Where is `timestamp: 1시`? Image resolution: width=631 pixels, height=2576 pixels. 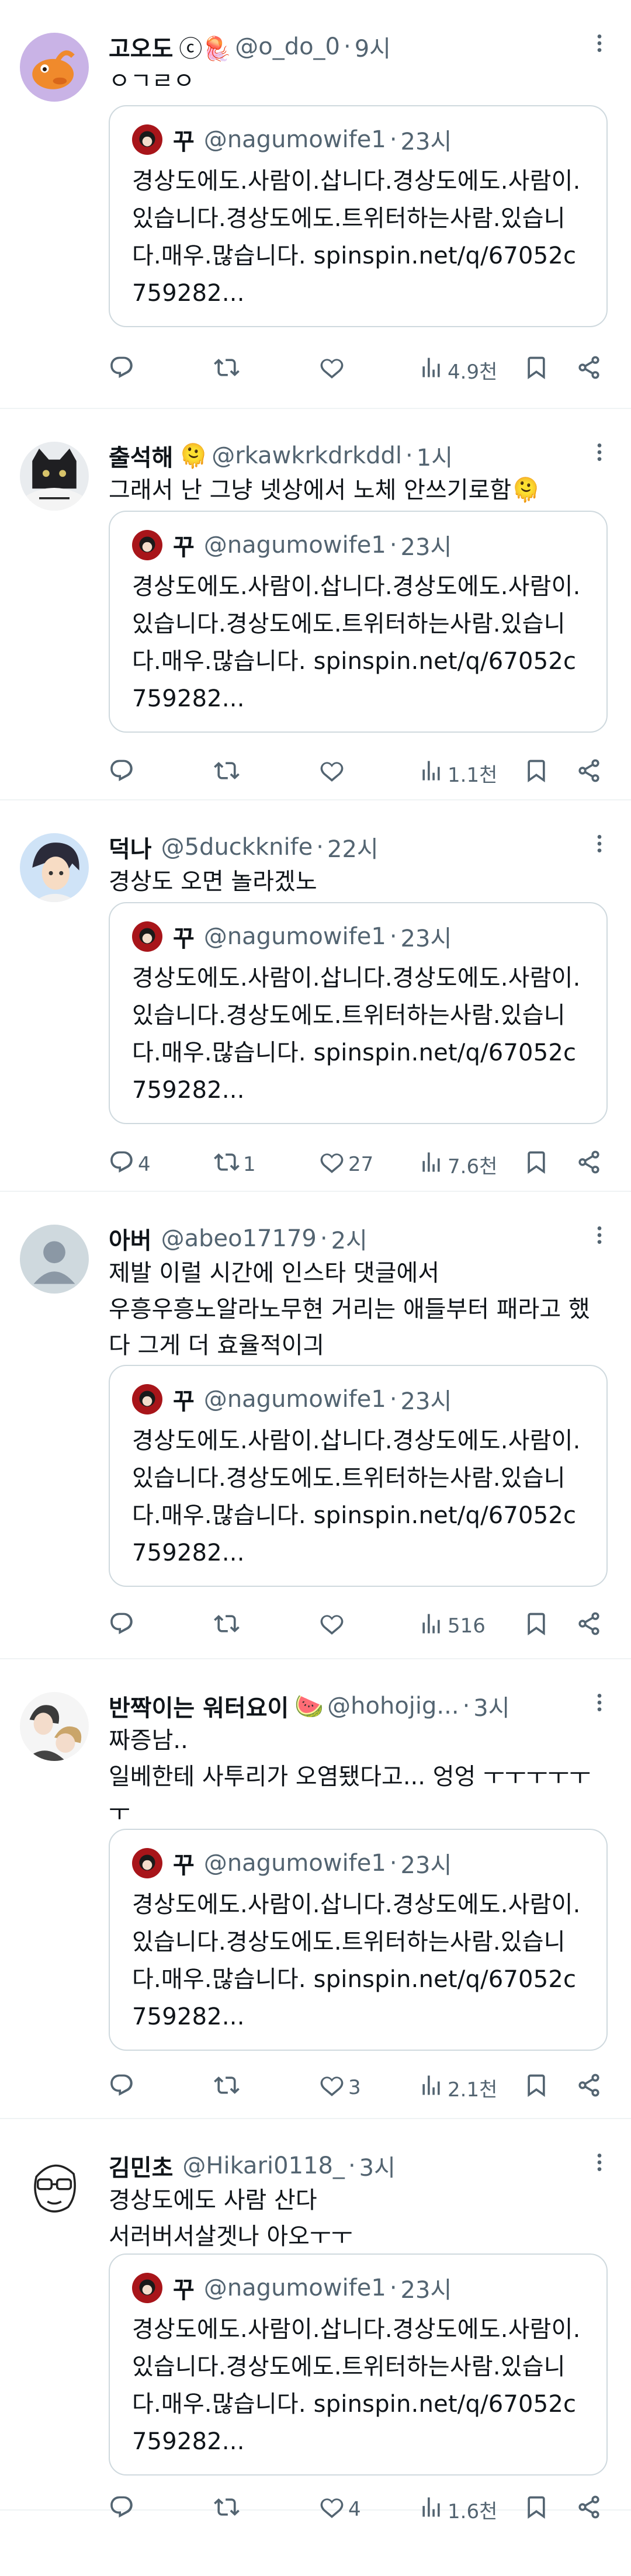
timestamp: 1시 is located at coordinates (435, 456).